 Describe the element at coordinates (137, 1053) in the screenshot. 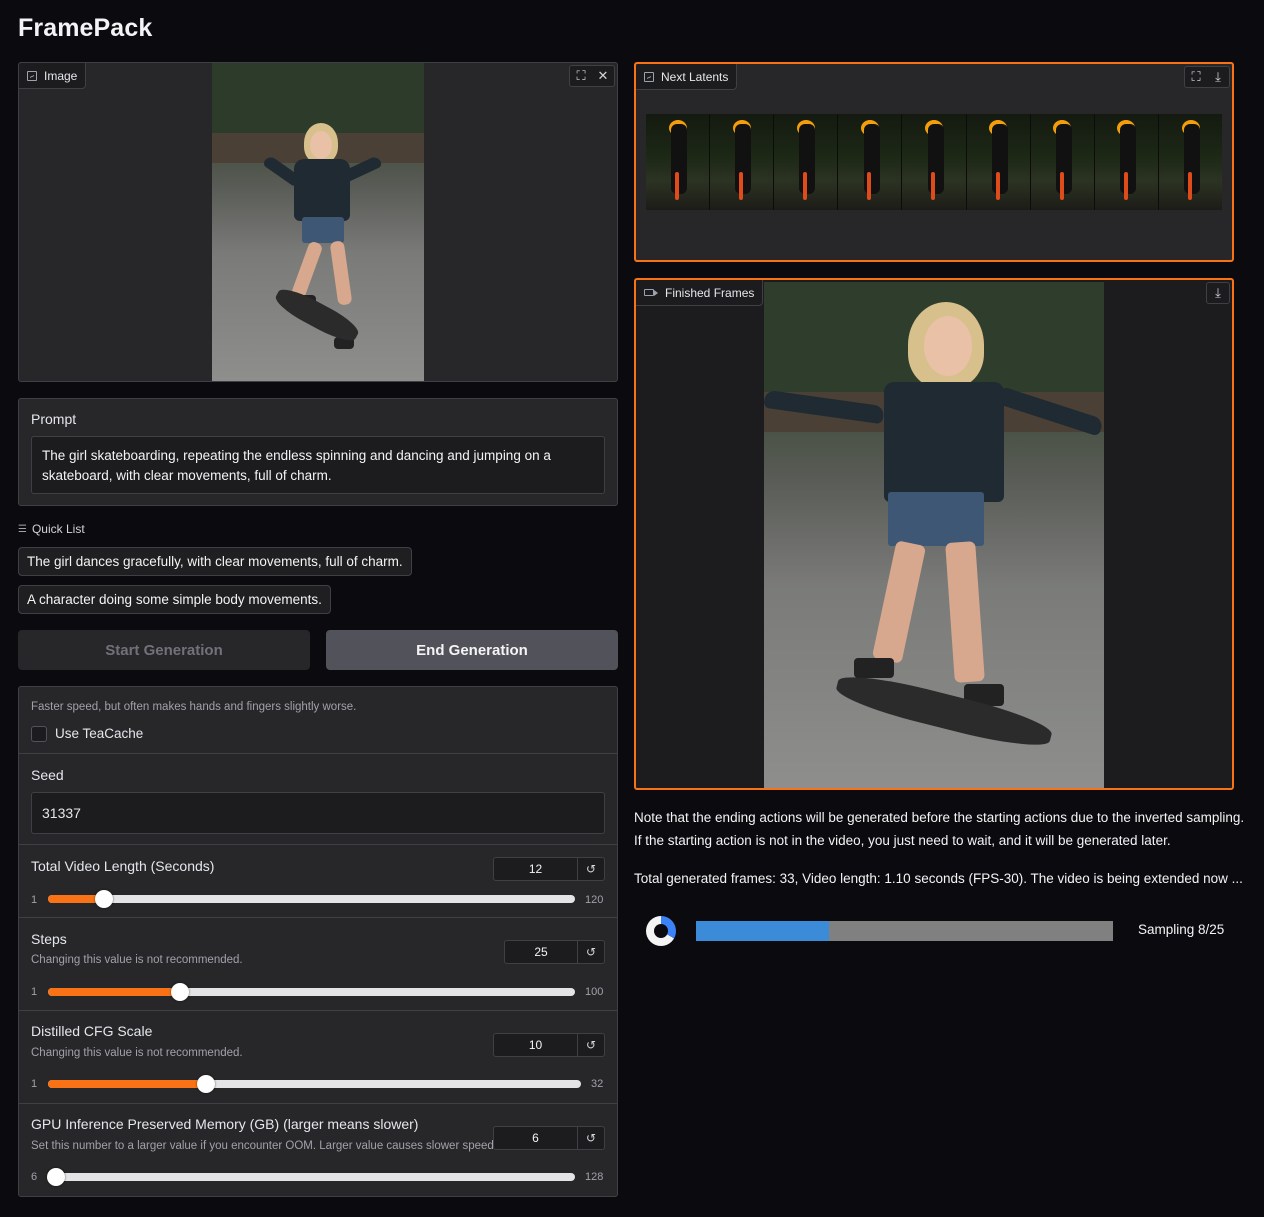

I see `cfg-info: Changing this value is not recommended.` at that location.